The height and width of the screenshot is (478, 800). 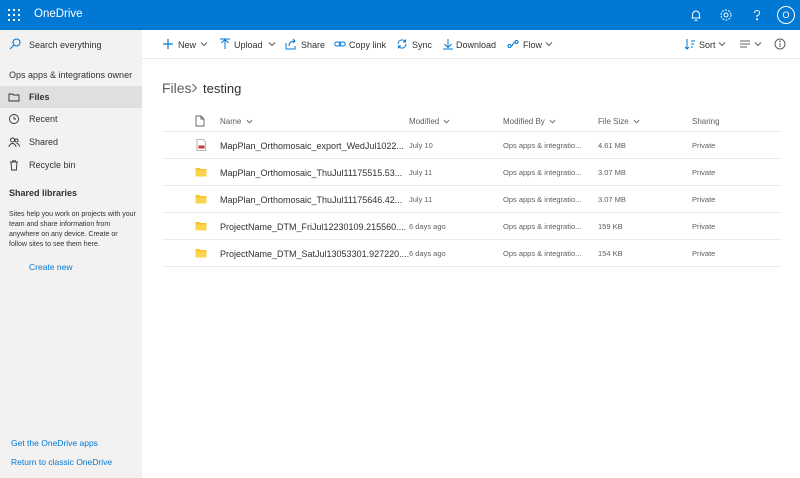 What do you see at coordinates (61, 462) in the screenshot?
I see `classic-onedrive-link: Return to classic OneDrive` at bounding box center [61, 462].